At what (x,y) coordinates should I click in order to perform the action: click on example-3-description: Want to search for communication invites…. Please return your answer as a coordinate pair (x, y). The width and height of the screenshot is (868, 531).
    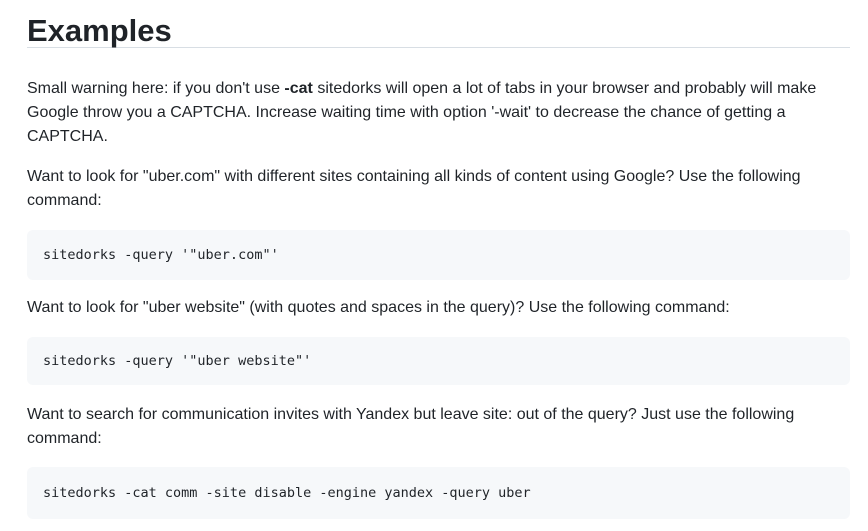
    Looking at the image, I should click on (411, 426).